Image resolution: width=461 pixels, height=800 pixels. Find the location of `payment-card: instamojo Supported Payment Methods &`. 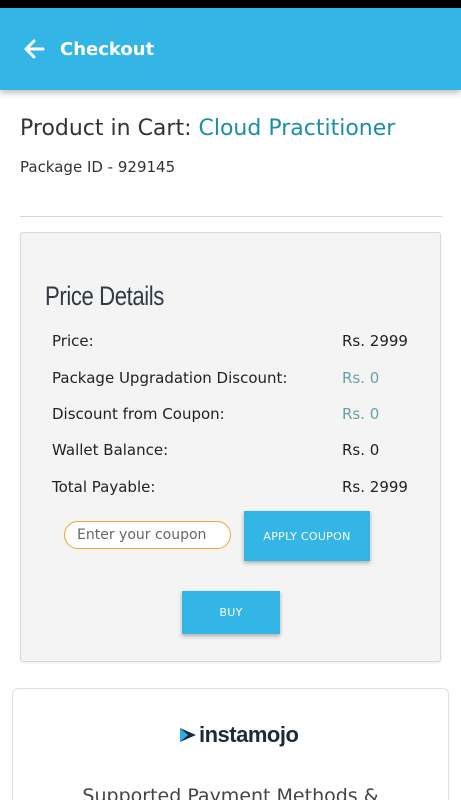

payment-card: instamojo Supported Payment Methods & is located at coordinates (230, 744).